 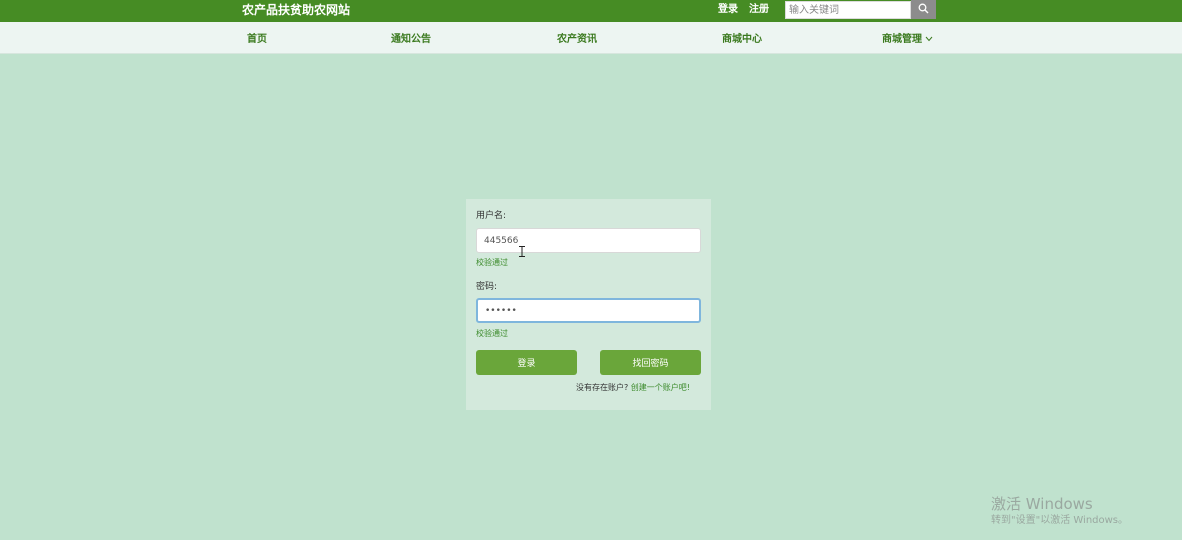 What do you see at coordinates (492, 333) in the screenshot?
I see `password-valid-hint: 校验通过` at bounding box center [492, 333].